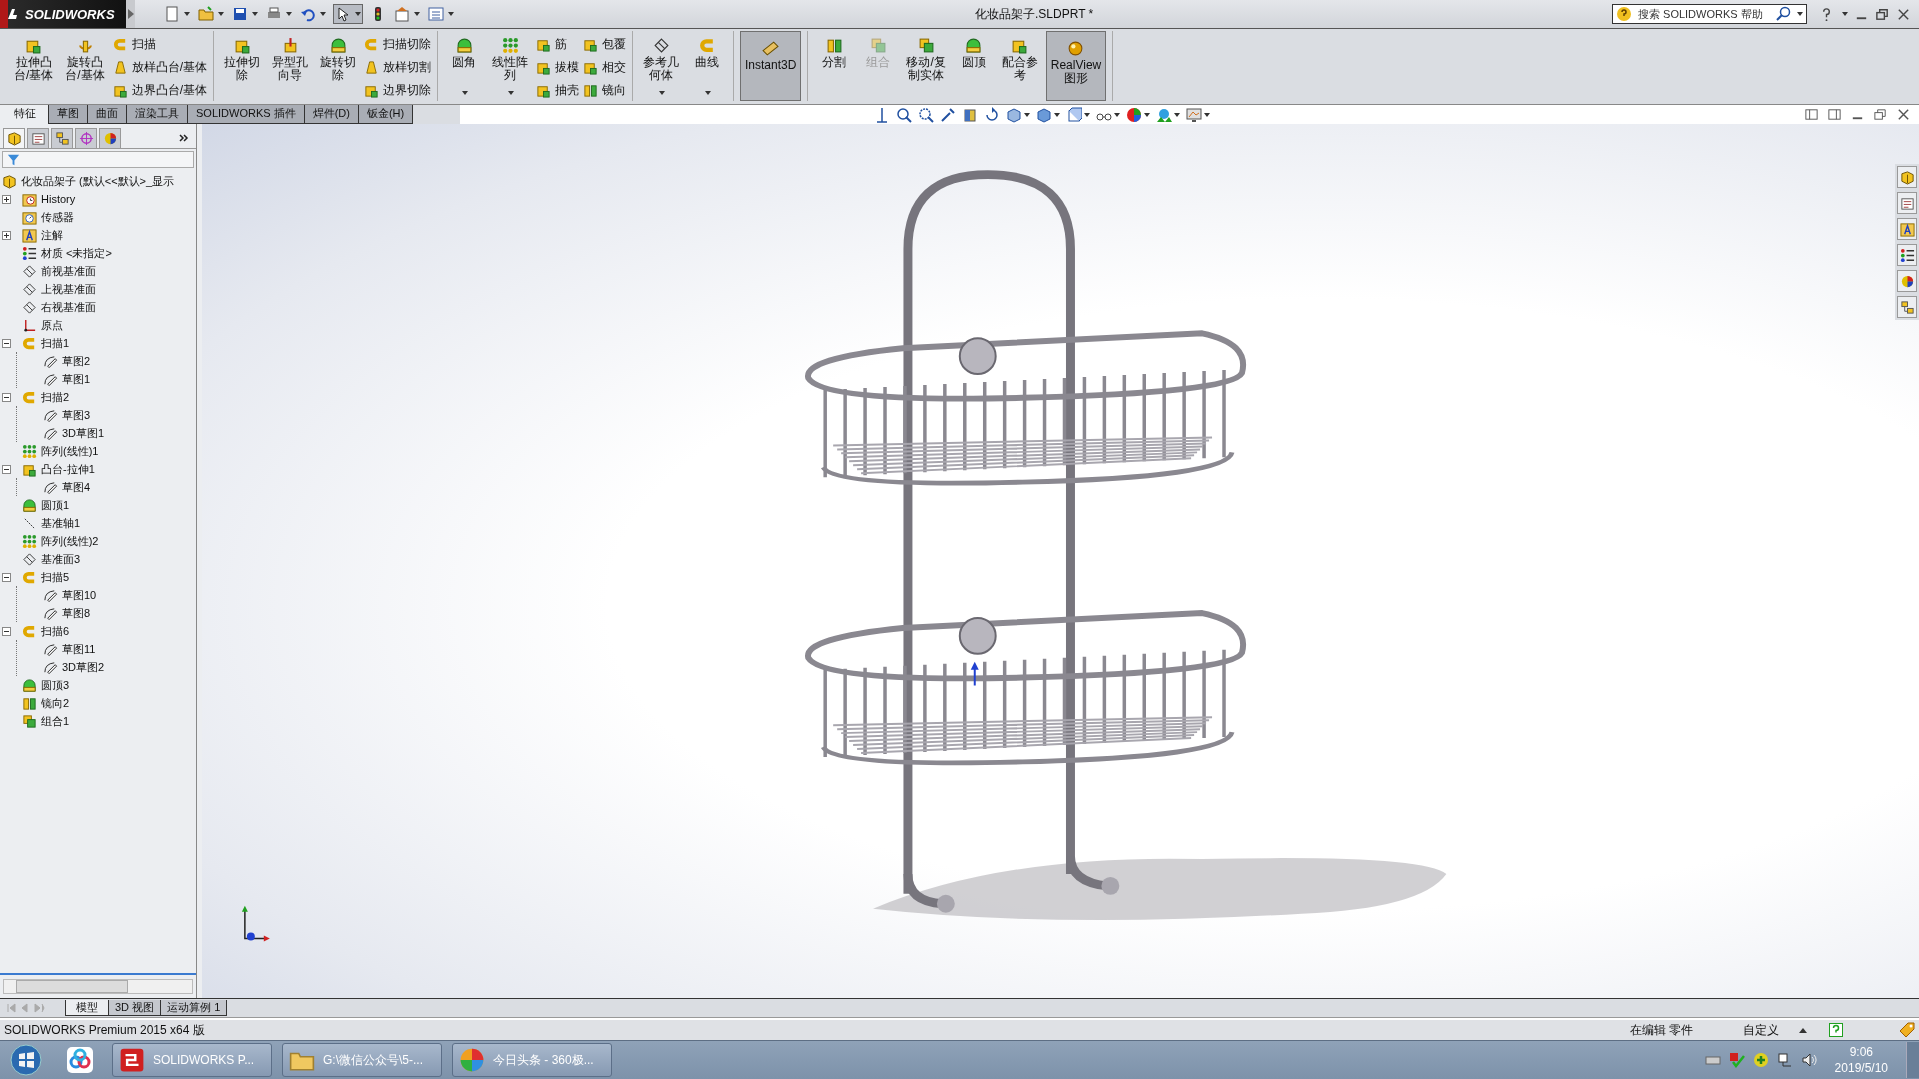 The image size is (1919, 1079). Describe the element at coordinates (948, 114) in the screenshot. I see `previous-view-icon` at that location.